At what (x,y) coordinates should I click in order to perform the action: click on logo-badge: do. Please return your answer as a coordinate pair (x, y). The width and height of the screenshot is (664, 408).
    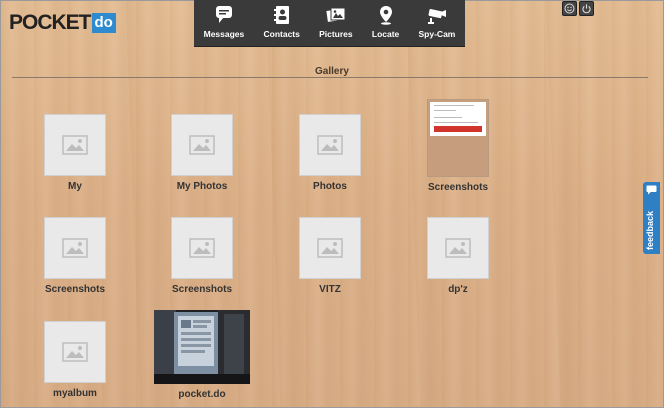
    Looking at the image, I should click on (103, 23).